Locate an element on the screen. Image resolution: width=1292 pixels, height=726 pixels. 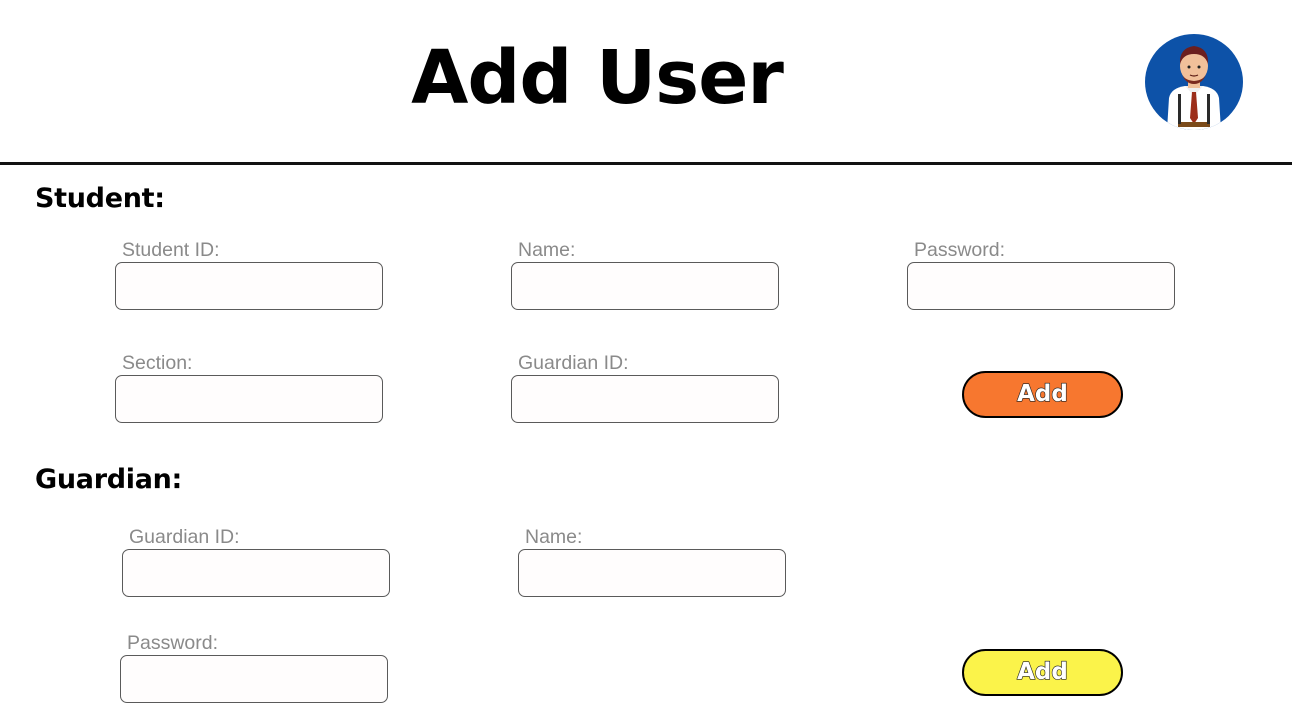
guardian-name-input is located at coordinates (652, 573).